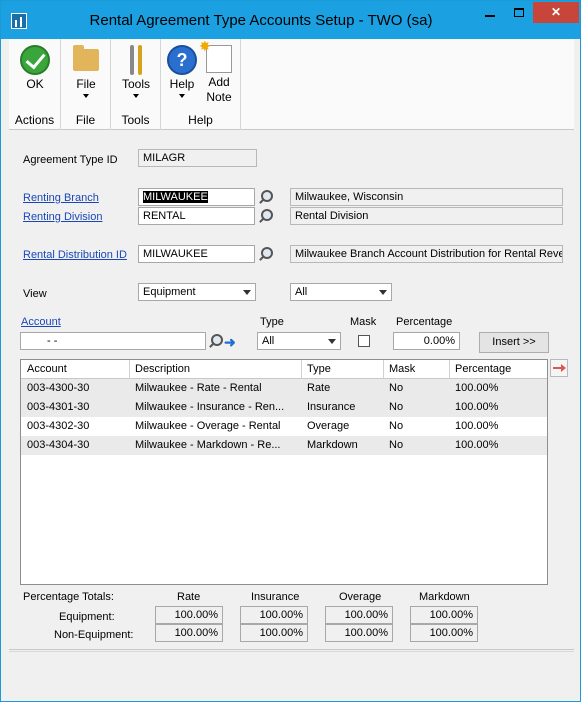 The image size is (581, 702). Describe the element at coordinates (86, 58) in the screenshot. I see `folder-icon` at that location.